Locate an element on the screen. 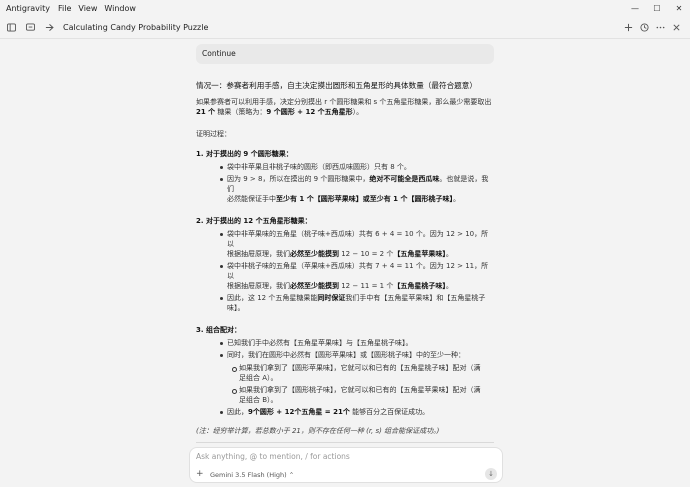 This screenshot has height=487, width=690. window-controls: — ☐ ✕ is located at coordinates (657, 8).